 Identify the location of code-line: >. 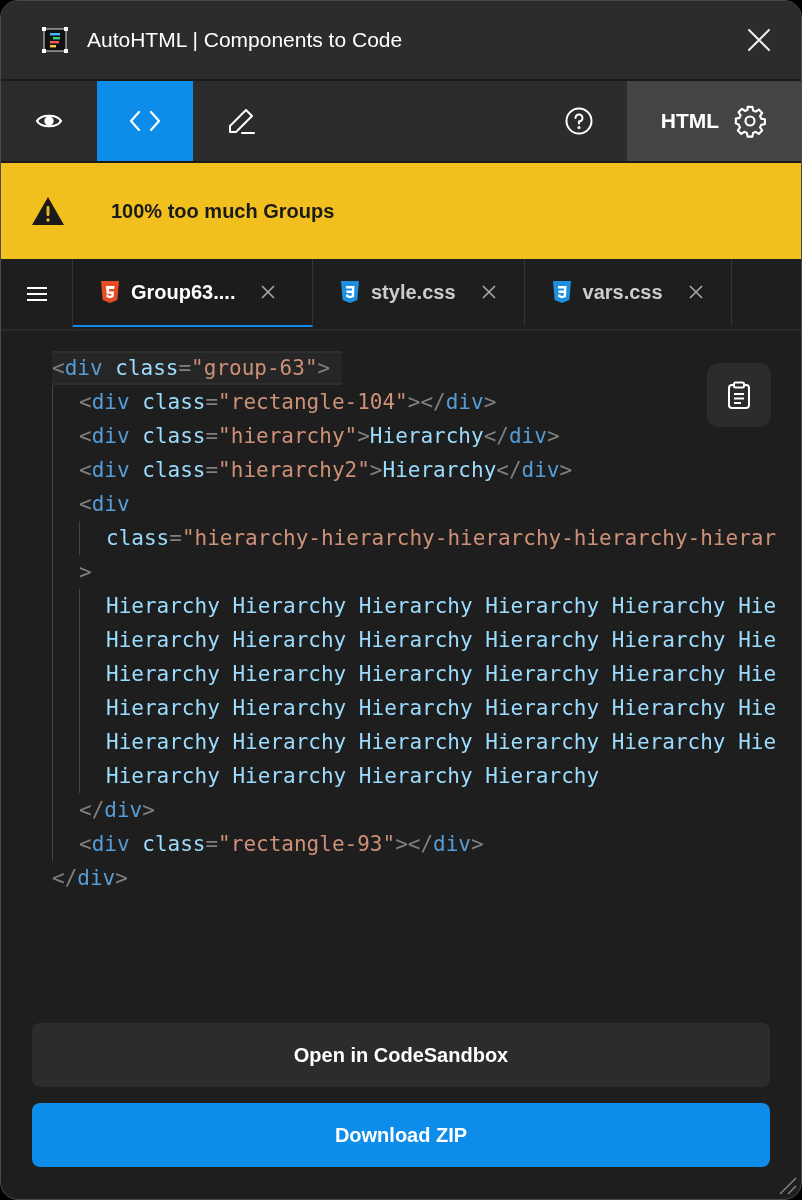
(85, 572).